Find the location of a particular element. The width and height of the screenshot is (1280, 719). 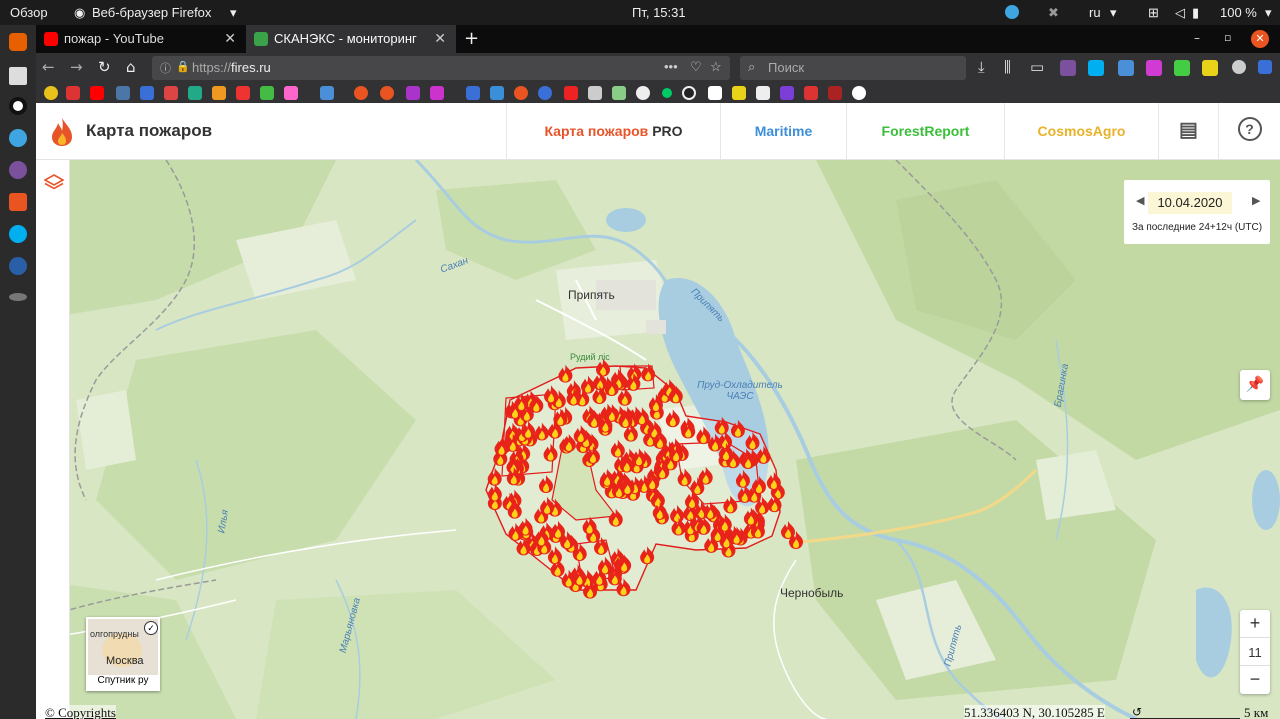

account-icon is located at coordinates (1239, 67).